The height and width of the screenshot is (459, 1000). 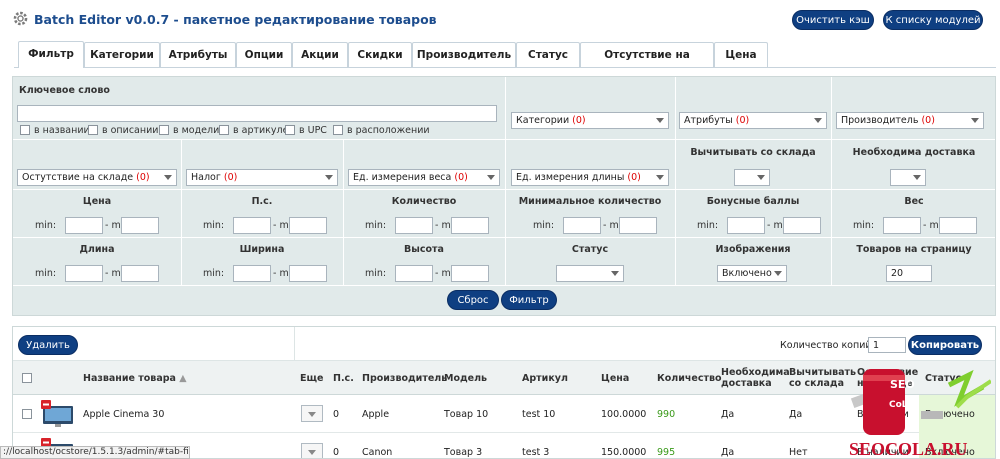 I want to click on per-page-label: Товаров на страницу, so click(x=914, y=249).